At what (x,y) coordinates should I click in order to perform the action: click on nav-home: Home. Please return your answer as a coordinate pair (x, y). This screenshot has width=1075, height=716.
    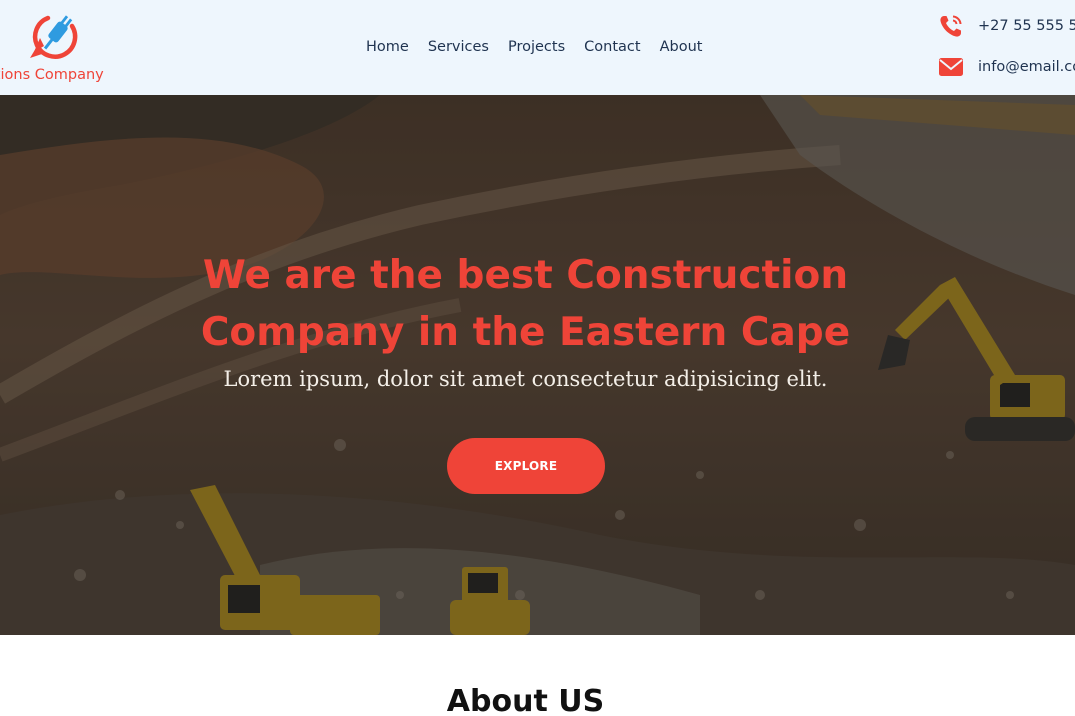
    Looking at the image, I should click on (387, 47).